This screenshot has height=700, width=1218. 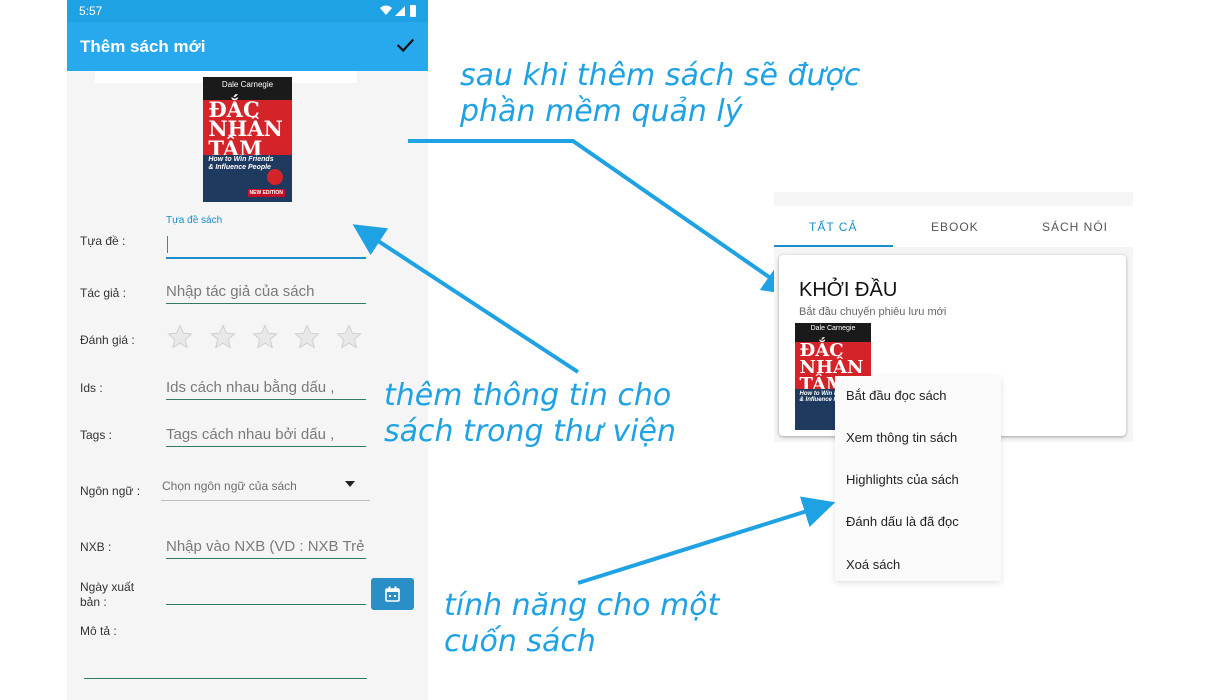 What do you see at coordinates (848, 290) in the screenshot?
I see `book-card-title: KHỞI ĐẦU` at bounding box center [848, 290].